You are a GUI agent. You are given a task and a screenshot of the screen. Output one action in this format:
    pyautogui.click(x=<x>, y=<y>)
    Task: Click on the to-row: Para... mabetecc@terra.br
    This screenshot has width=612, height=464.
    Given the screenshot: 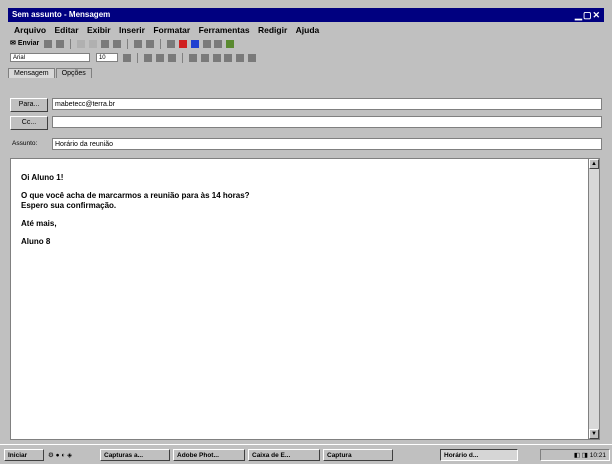 What is the action you would take?
    pyautogui.click(x=306, y=105)
    